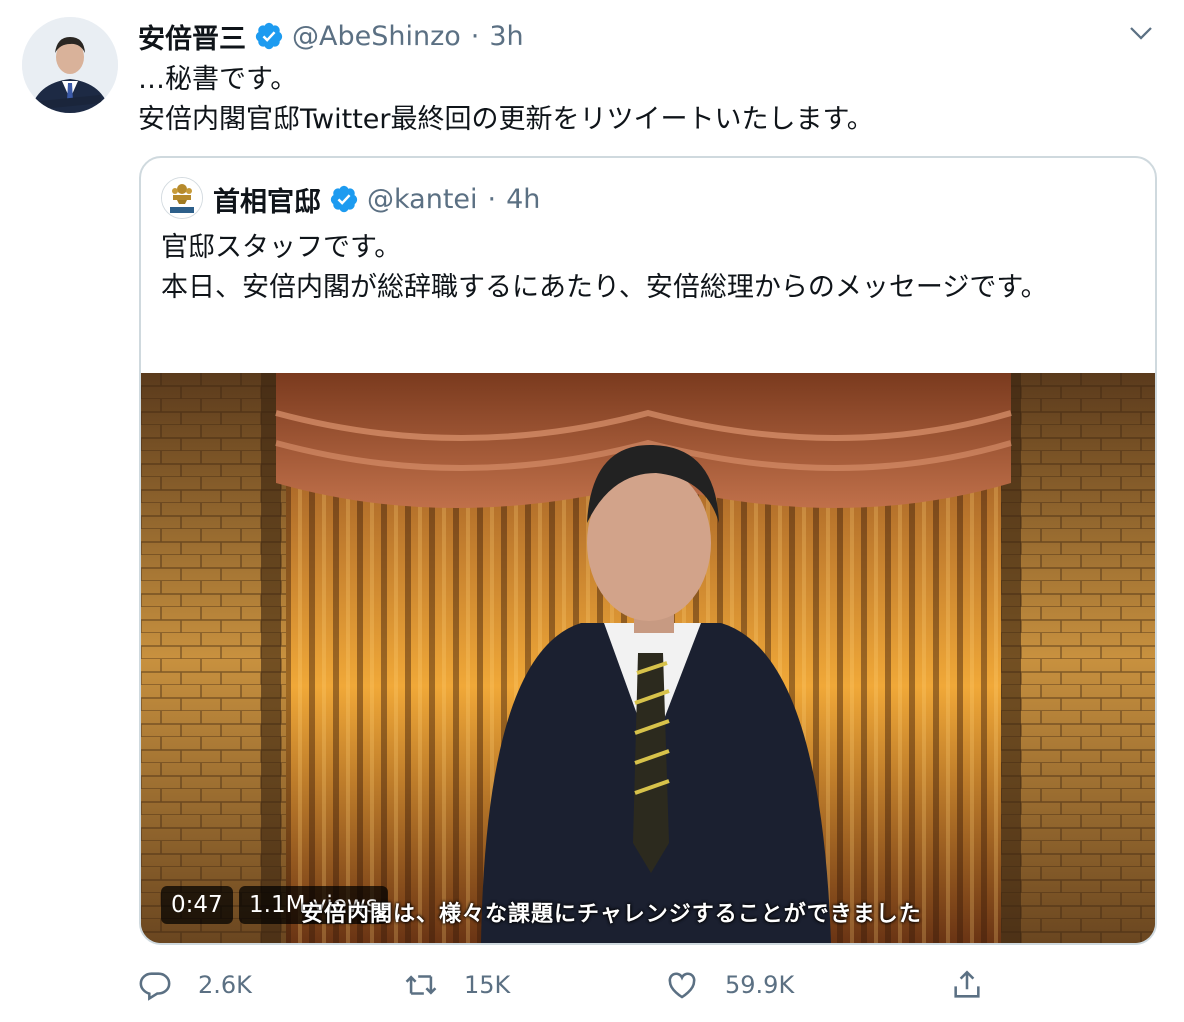  What do you see at coordinates (281, 247) in the screenshot?
I see `quoted-text-line: 官邸スタッフです。` at bounding box center [281, 247].